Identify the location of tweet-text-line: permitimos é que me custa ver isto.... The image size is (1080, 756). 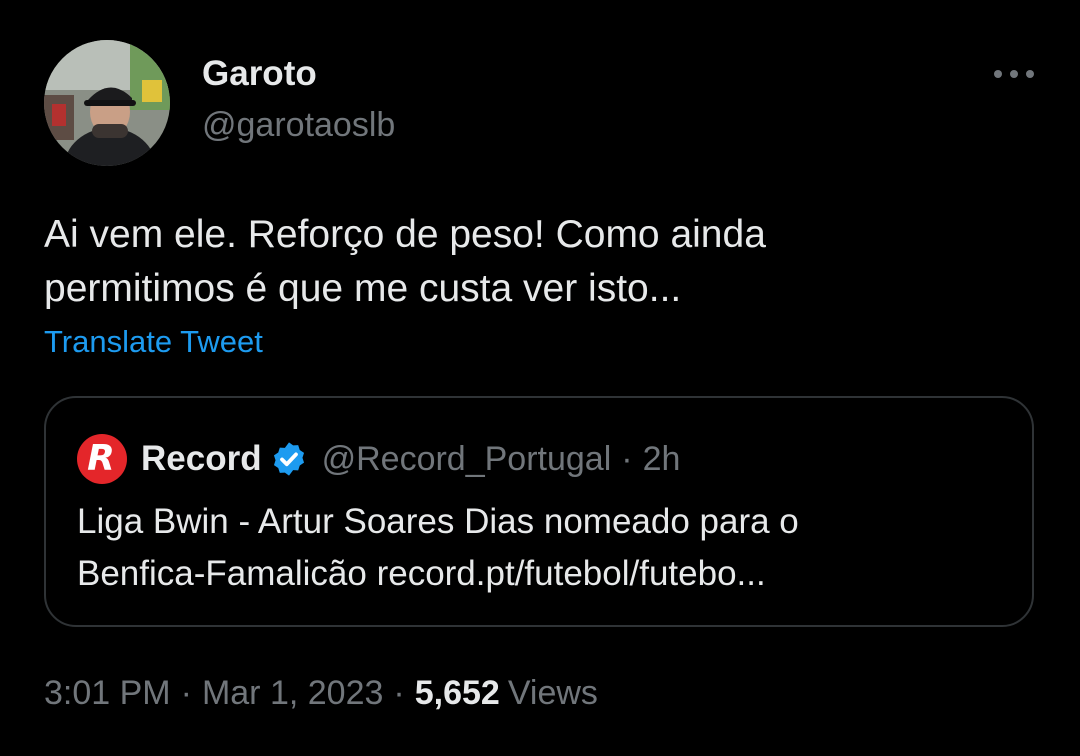
(363, 288).